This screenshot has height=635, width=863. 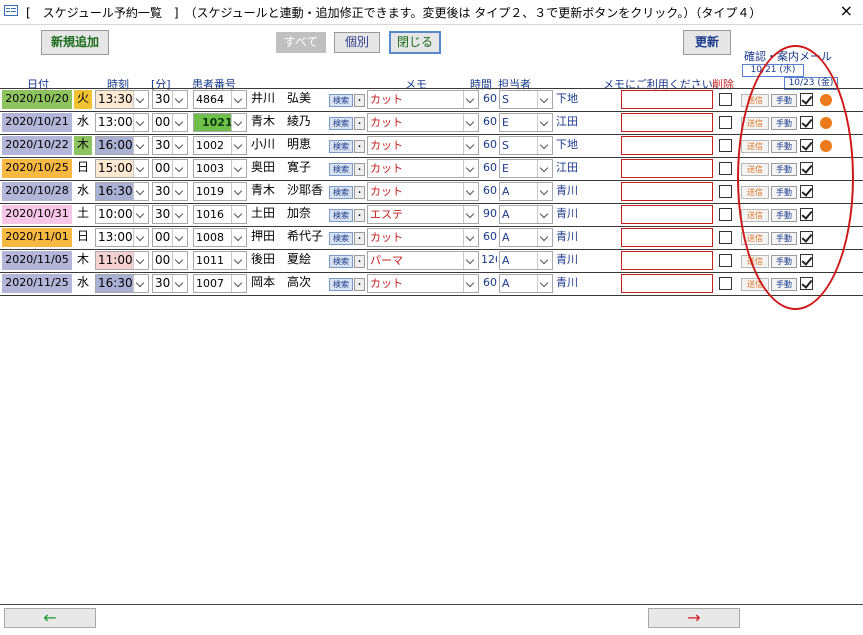 I want to click on patient-no-combo: 1011, so click(x=220, y=260).